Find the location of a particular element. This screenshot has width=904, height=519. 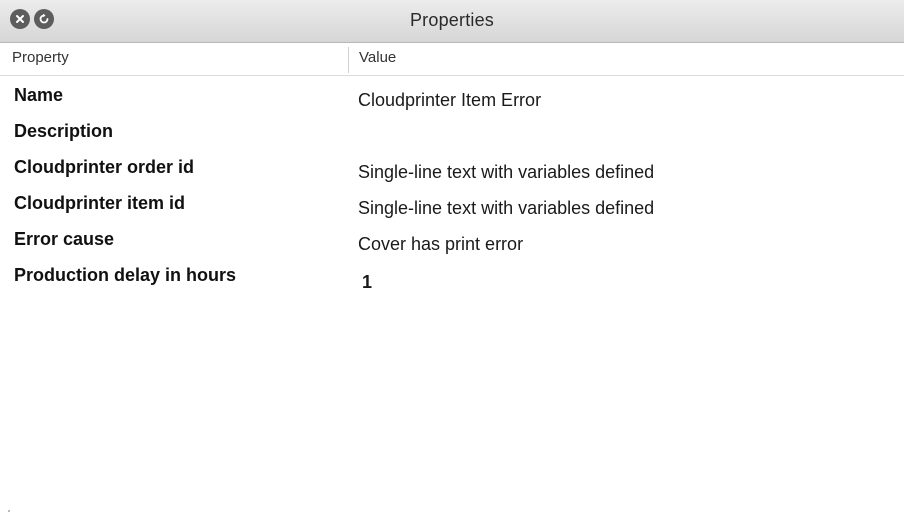

window-title: Properties is located at coordinates (452, 20).